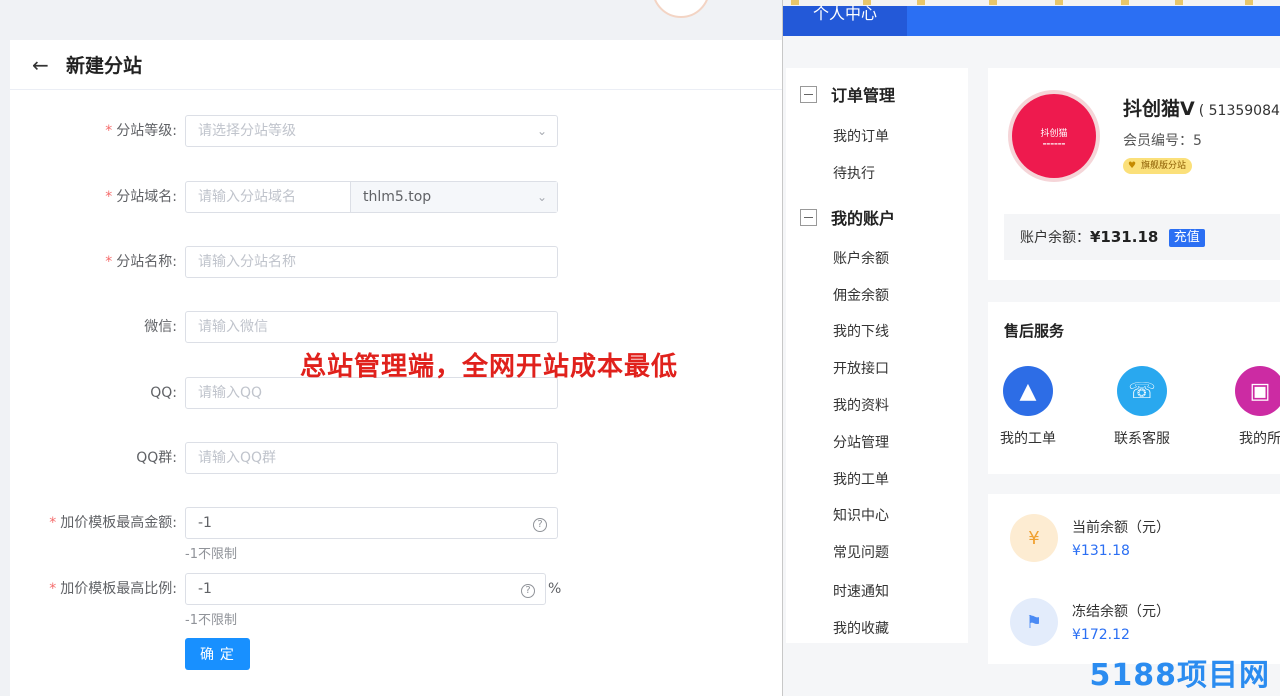 Image resolution: width=1280 pixels, height=696 pixels. I want to click on menu-item-faq: 常见问题, so click(861, 552).